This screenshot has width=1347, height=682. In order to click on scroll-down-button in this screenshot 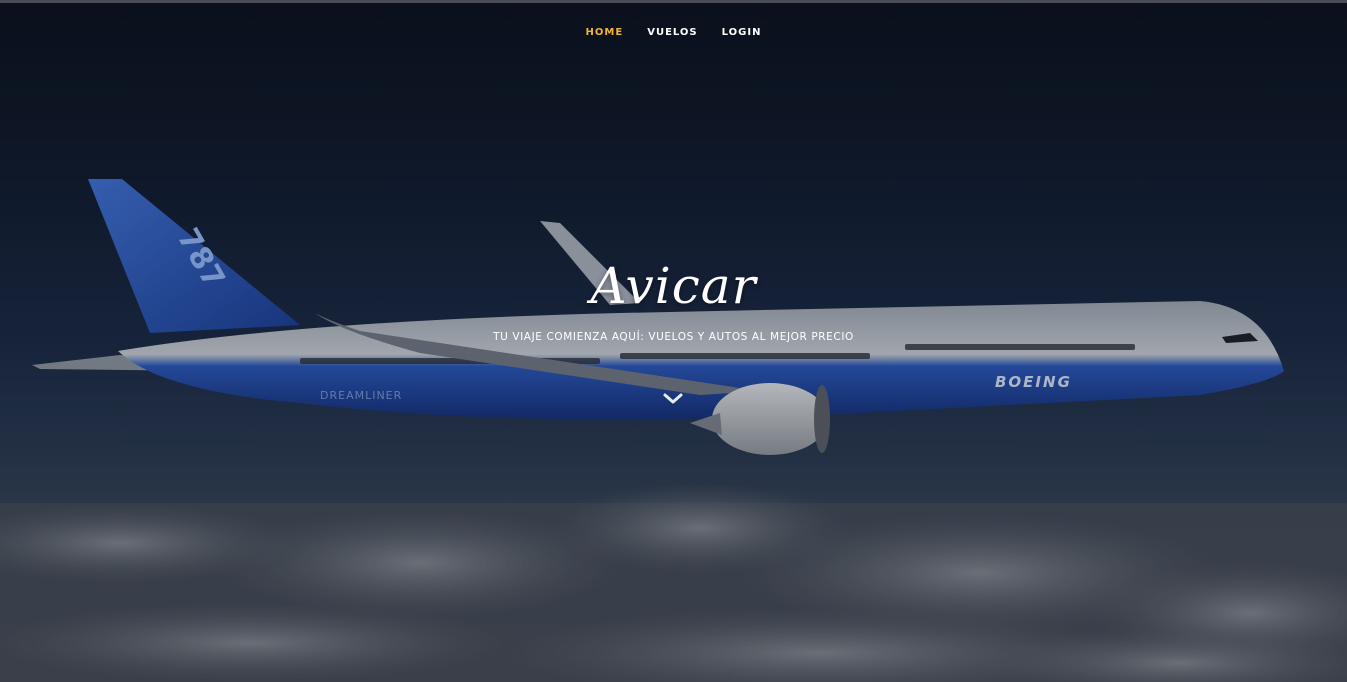, I will do `click(673, 399)`.